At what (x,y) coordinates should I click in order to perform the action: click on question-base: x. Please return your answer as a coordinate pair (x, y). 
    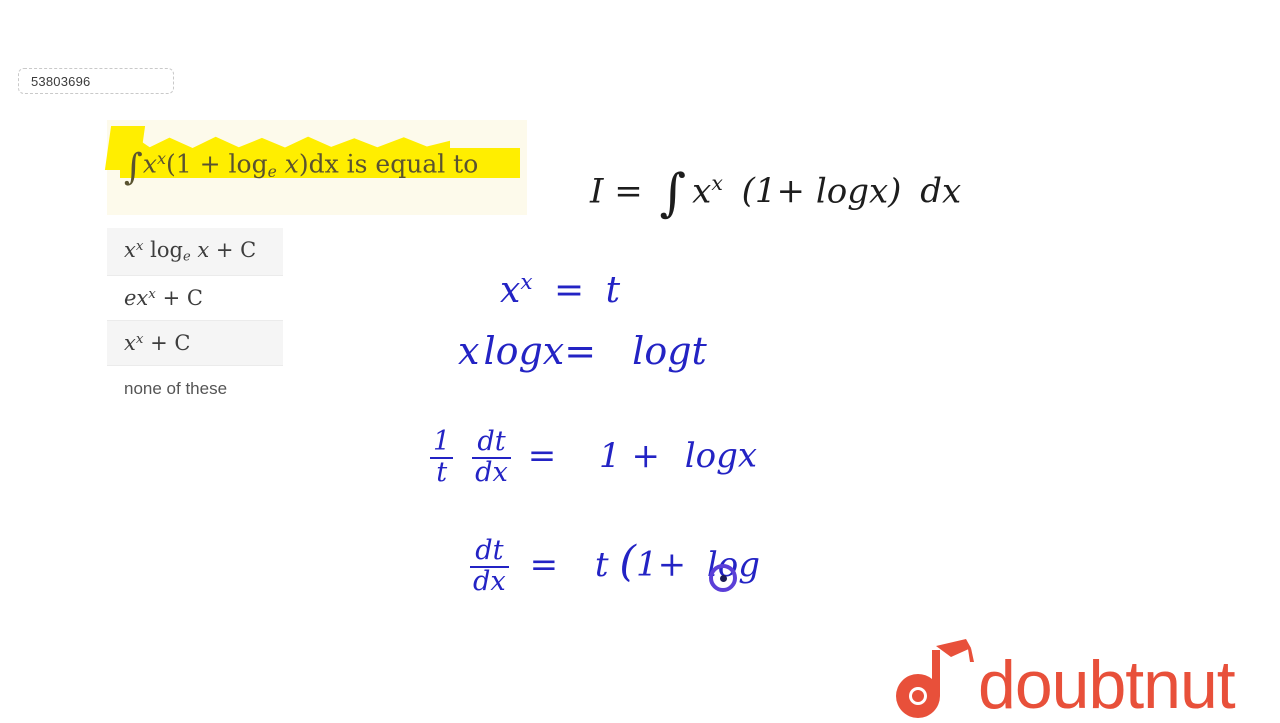
    Looking at the image, I should click on (149, 164).